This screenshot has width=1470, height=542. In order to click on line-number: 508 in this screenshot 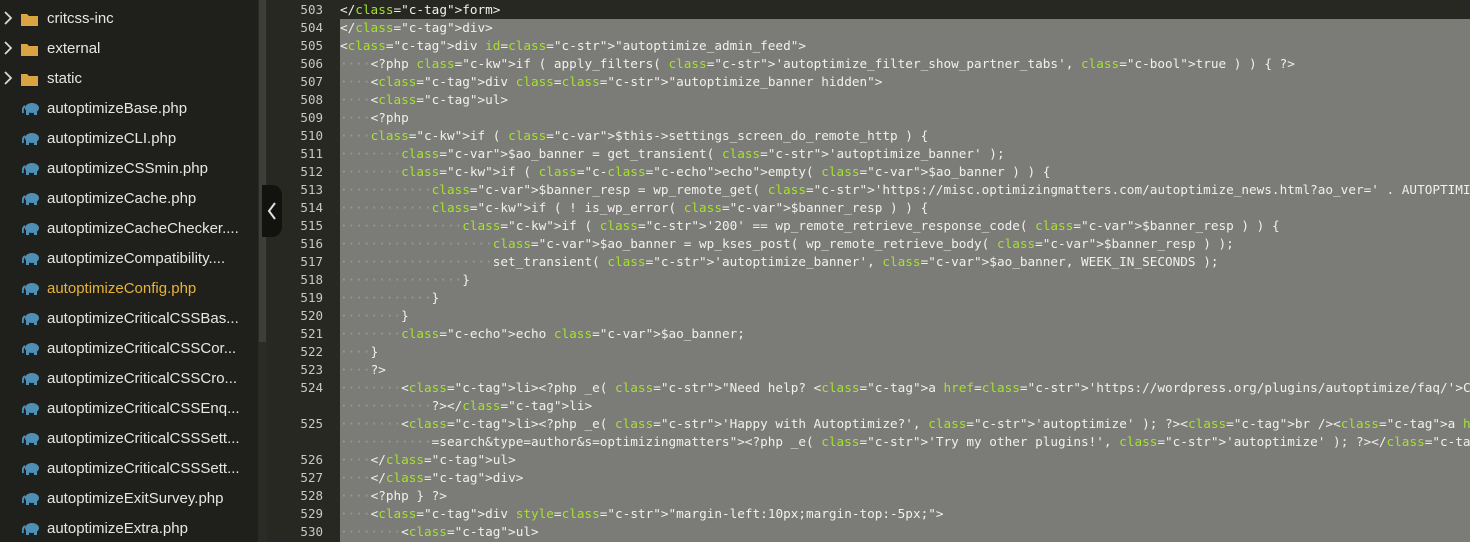, I will do `click(311, 99)`.